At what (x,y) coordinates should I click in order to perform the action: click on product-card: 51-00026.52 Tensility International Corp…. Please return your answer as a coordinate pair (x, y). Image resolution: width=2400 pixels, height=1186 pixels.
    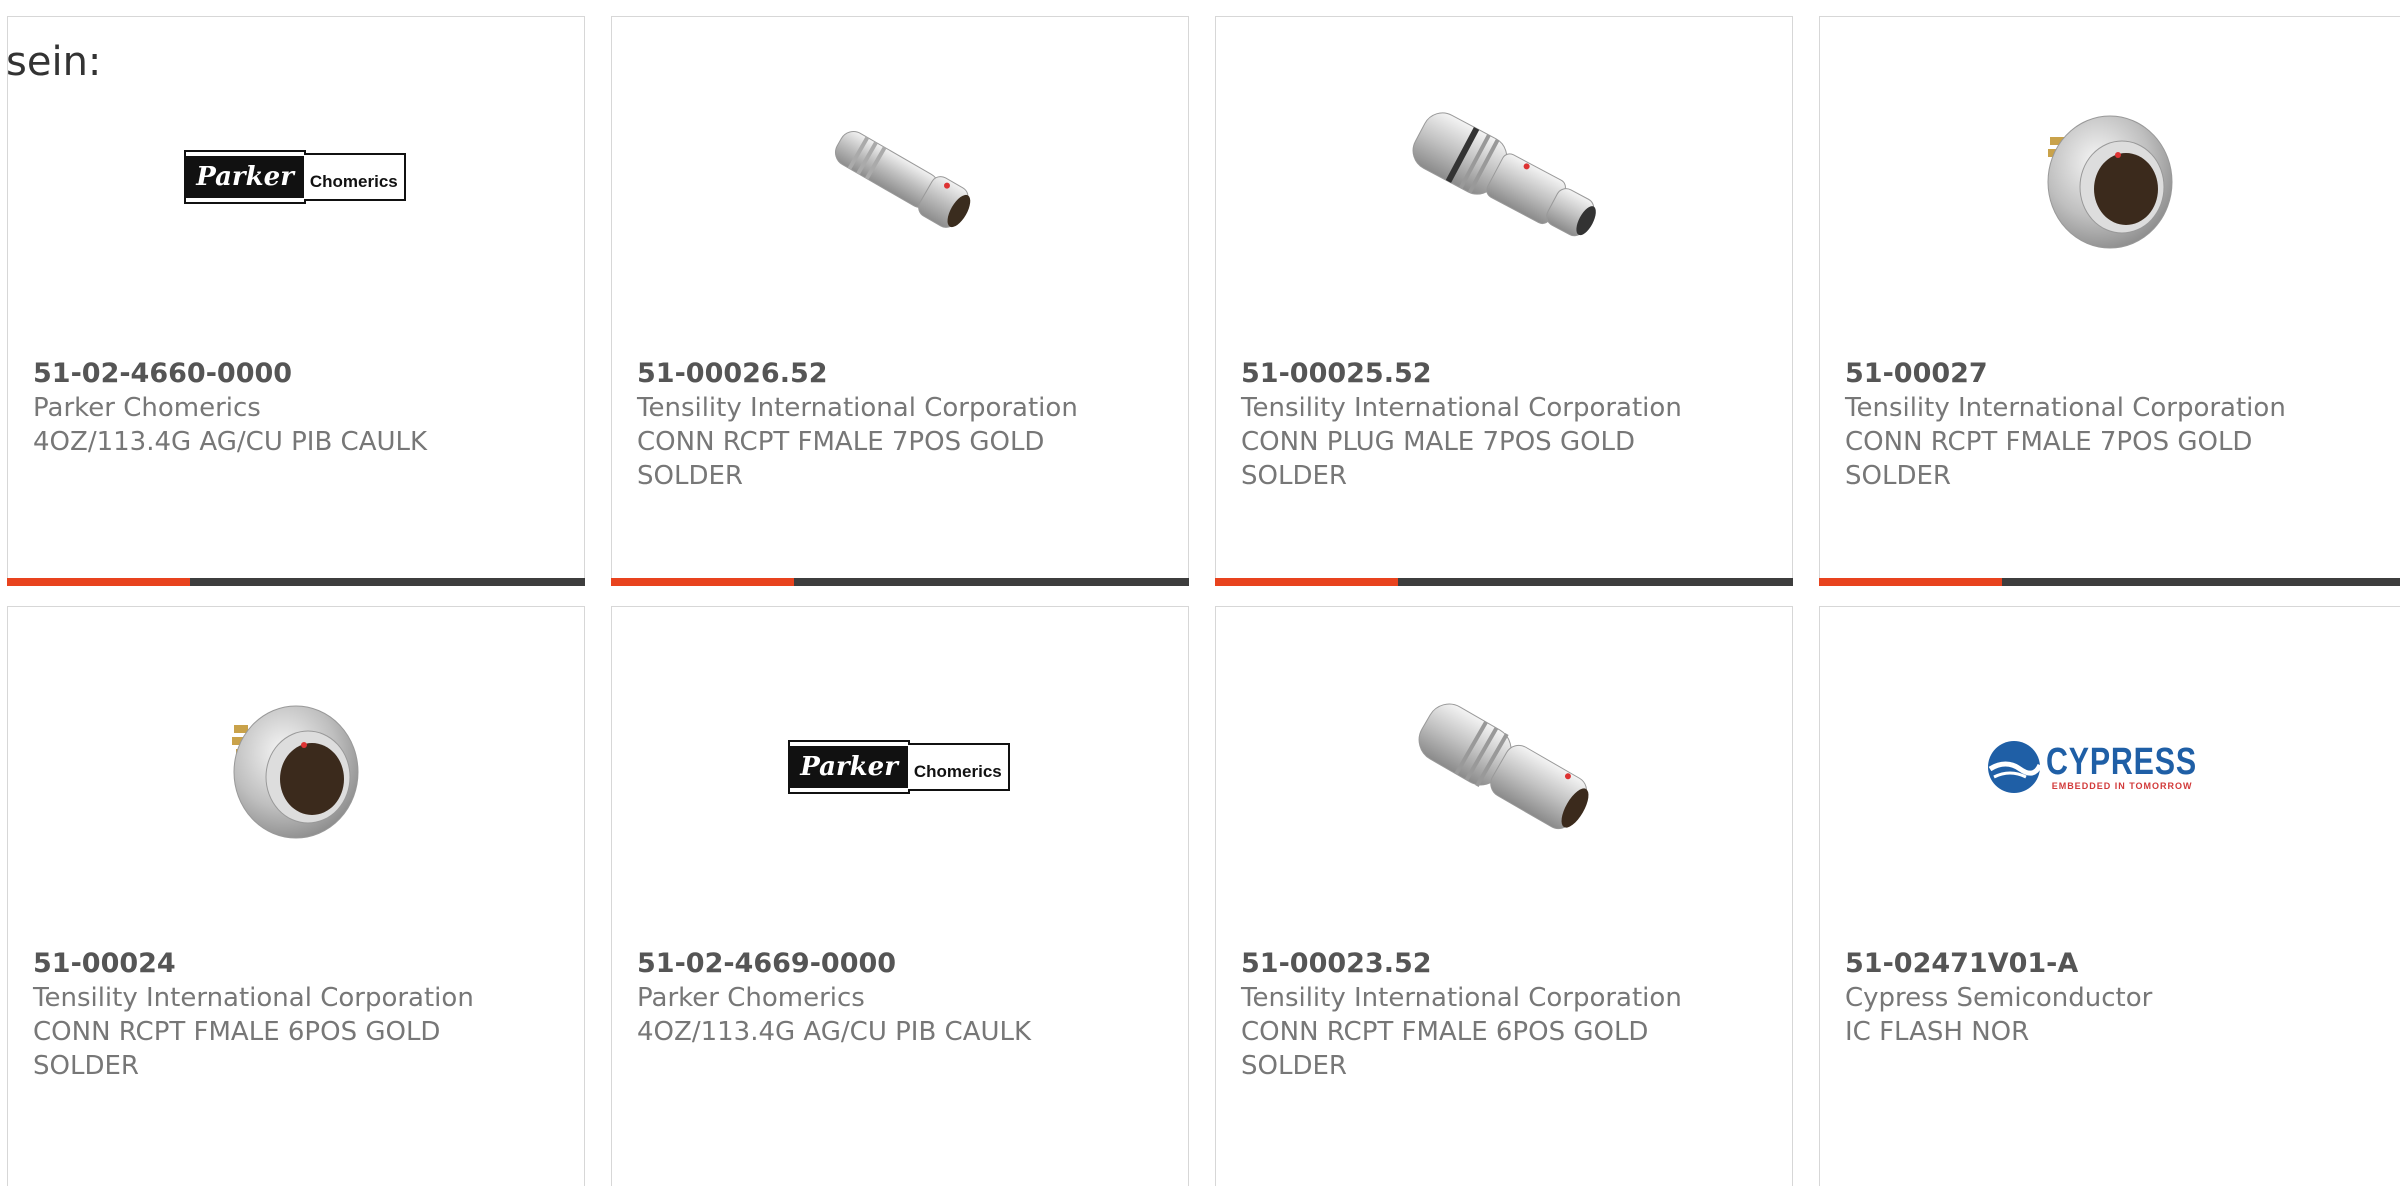
    Looking at the image, I should click on (900, 301).